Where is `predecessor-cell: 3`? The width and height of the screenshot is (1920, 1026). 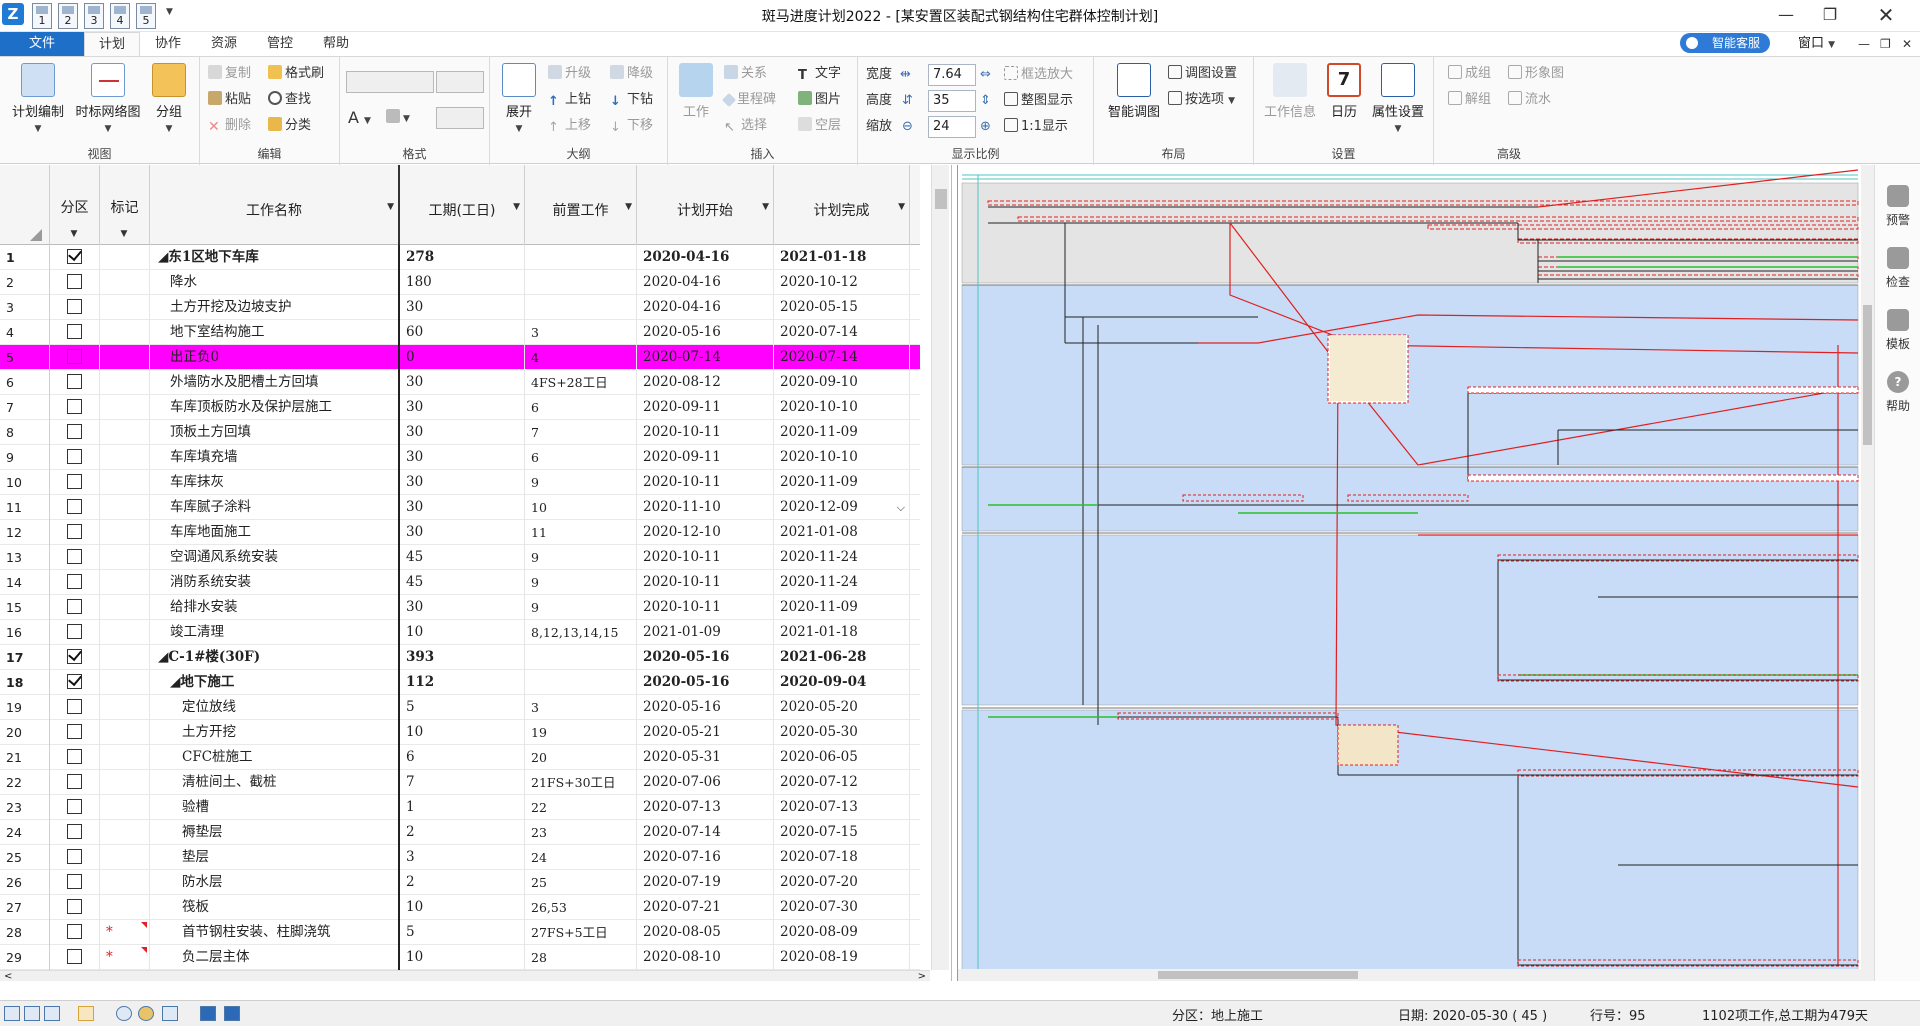 predecessor-cell: 3 is located at coordinates (581, 332).